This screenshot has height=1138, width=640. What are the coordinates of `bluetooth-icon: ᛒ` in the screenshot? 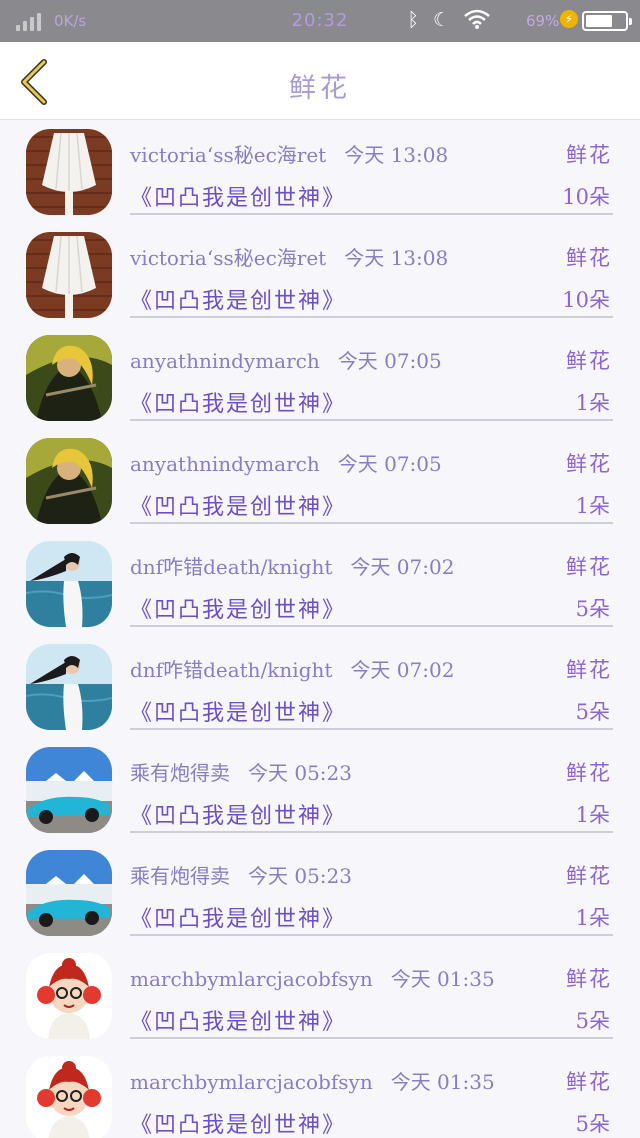 It's located at (413, 20).